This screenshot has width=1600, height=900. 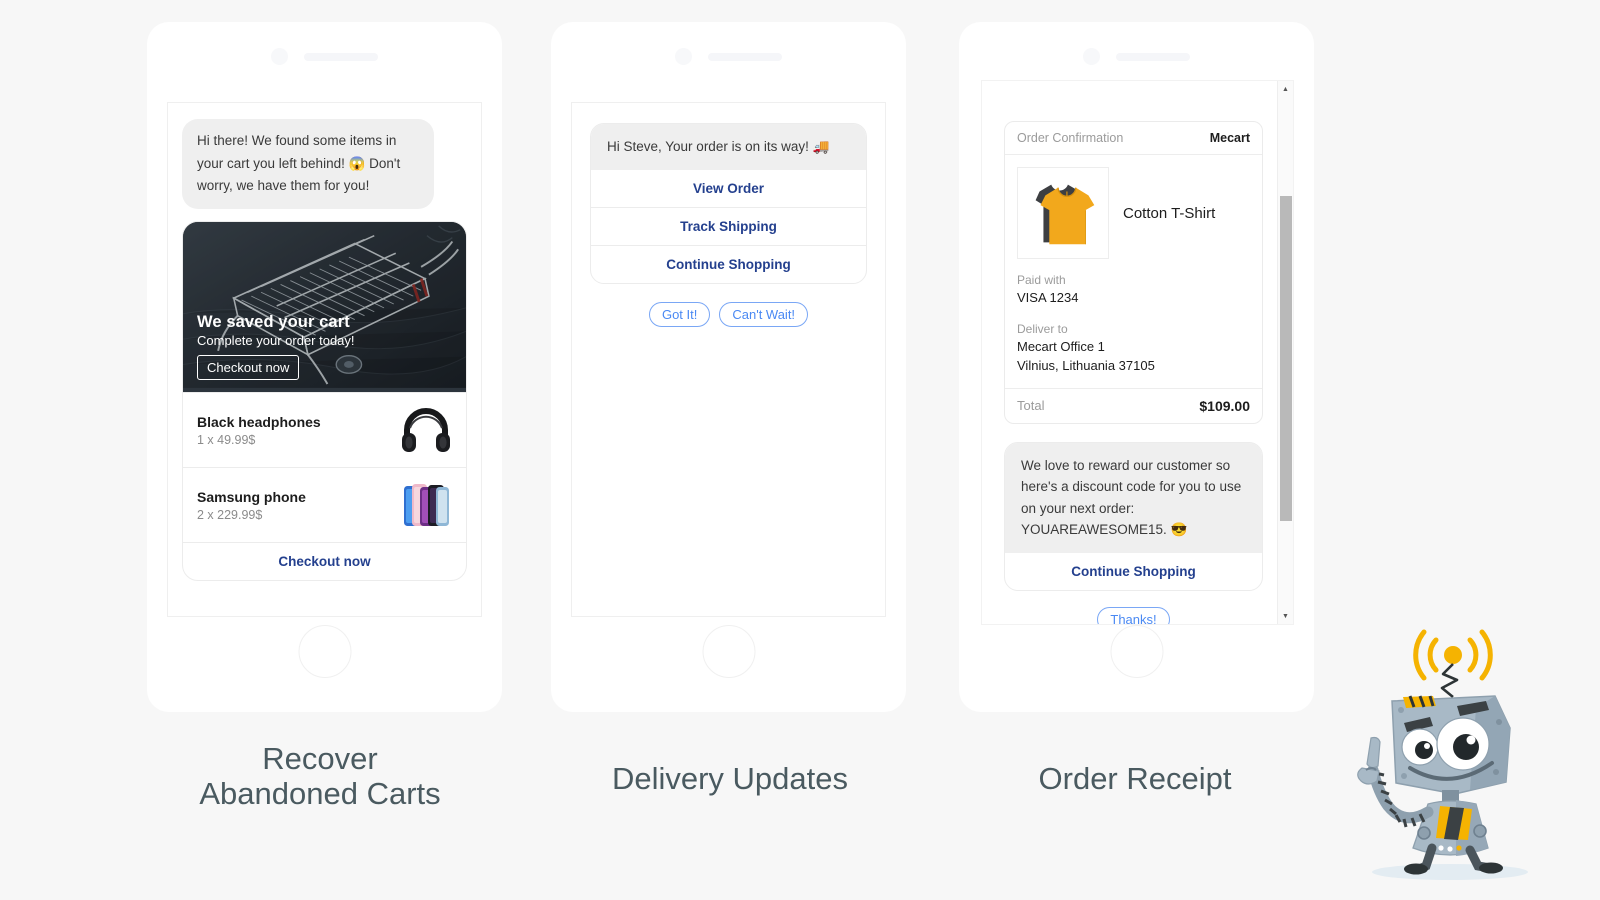 What do you see at coordinates (324, 504) in the screenshot?
I see `product-row: Samsung phone 2 x 229.99$` at bounding box center [324, 504].